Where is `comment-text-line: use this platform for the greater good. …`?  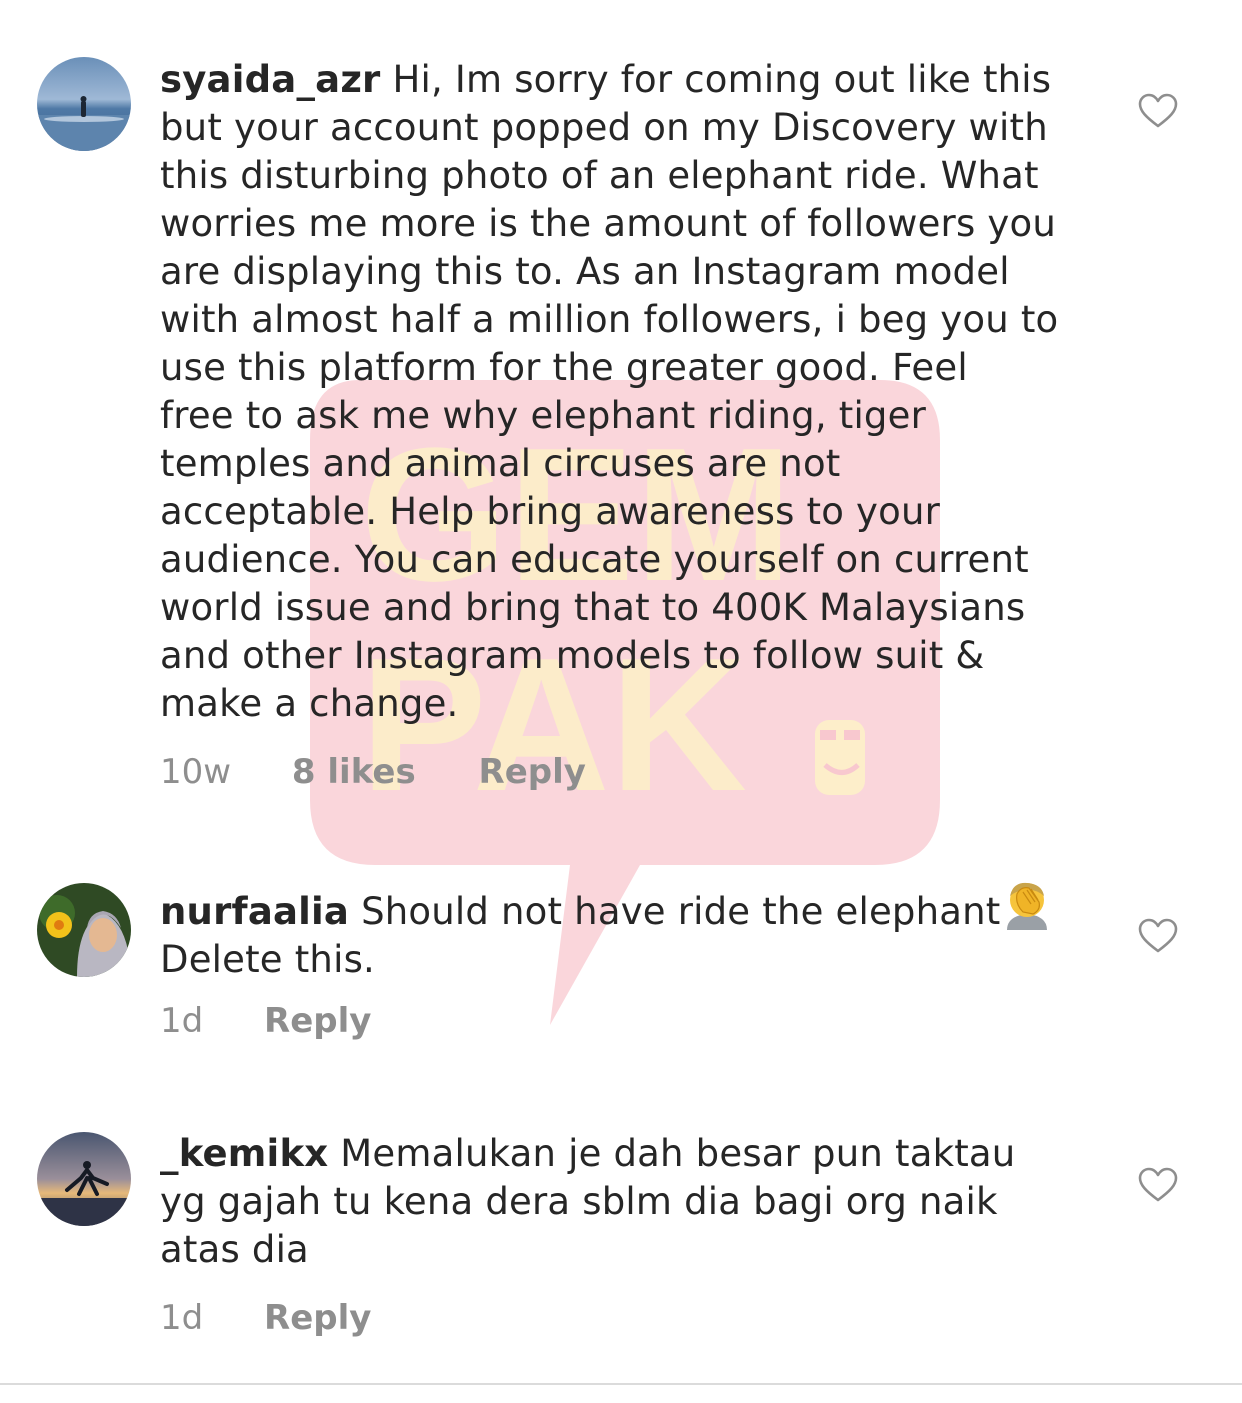
comment-text-line: use this platform for the greater good. … is located at coordinates (564, 367).